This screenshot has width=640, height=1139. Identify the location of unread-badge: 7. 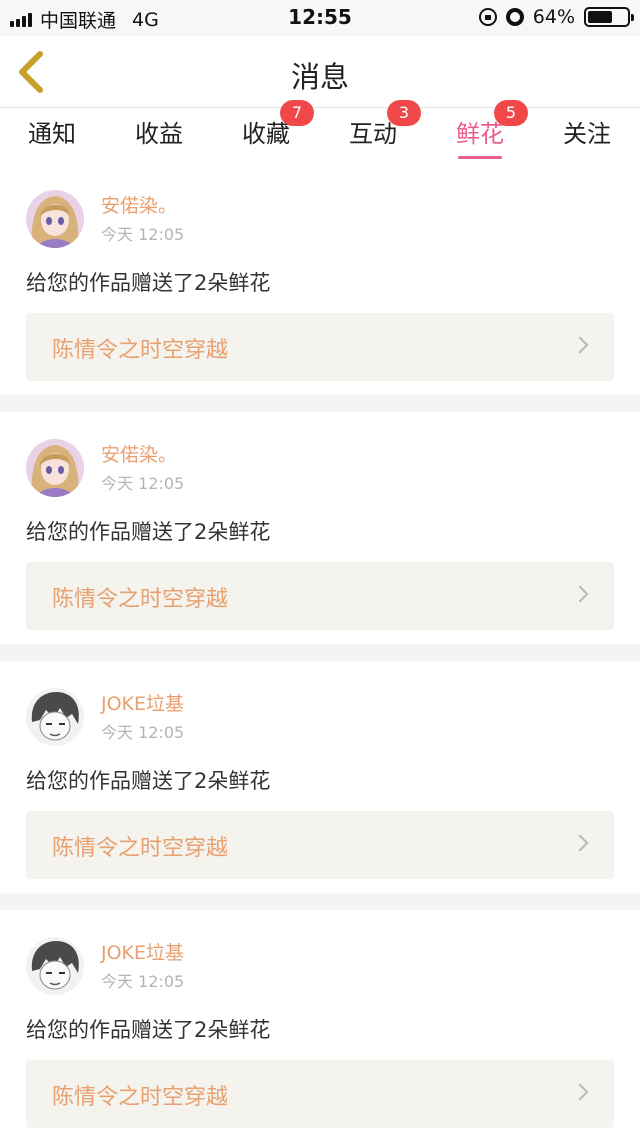
(297, 113).